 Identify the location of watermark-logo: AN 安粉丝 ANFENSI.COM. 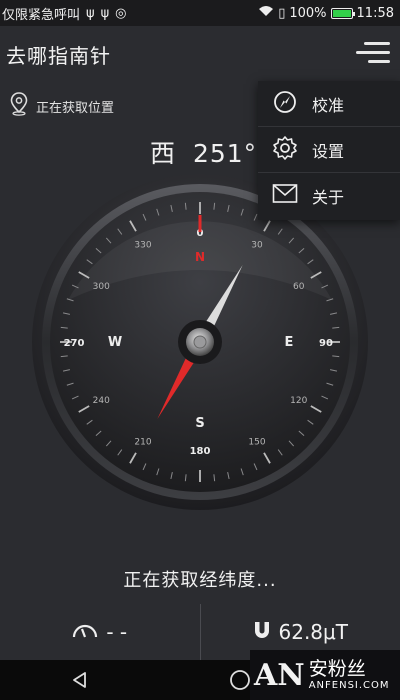
(325, 675).